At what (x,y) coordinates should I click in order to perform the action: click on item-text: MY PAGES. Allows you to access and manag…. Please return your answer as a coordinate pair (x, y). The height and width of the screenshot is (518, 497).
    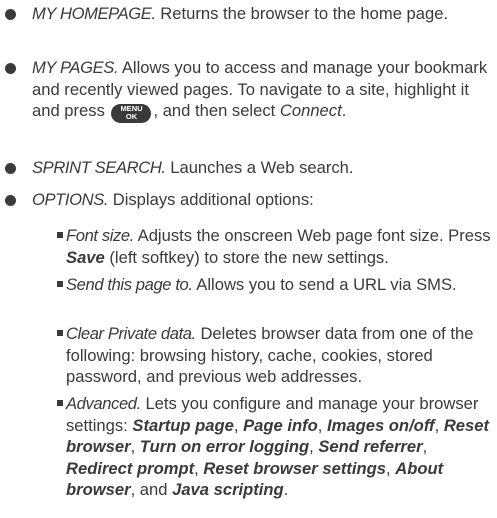
    Looking at the image, I should click on (262, 90).